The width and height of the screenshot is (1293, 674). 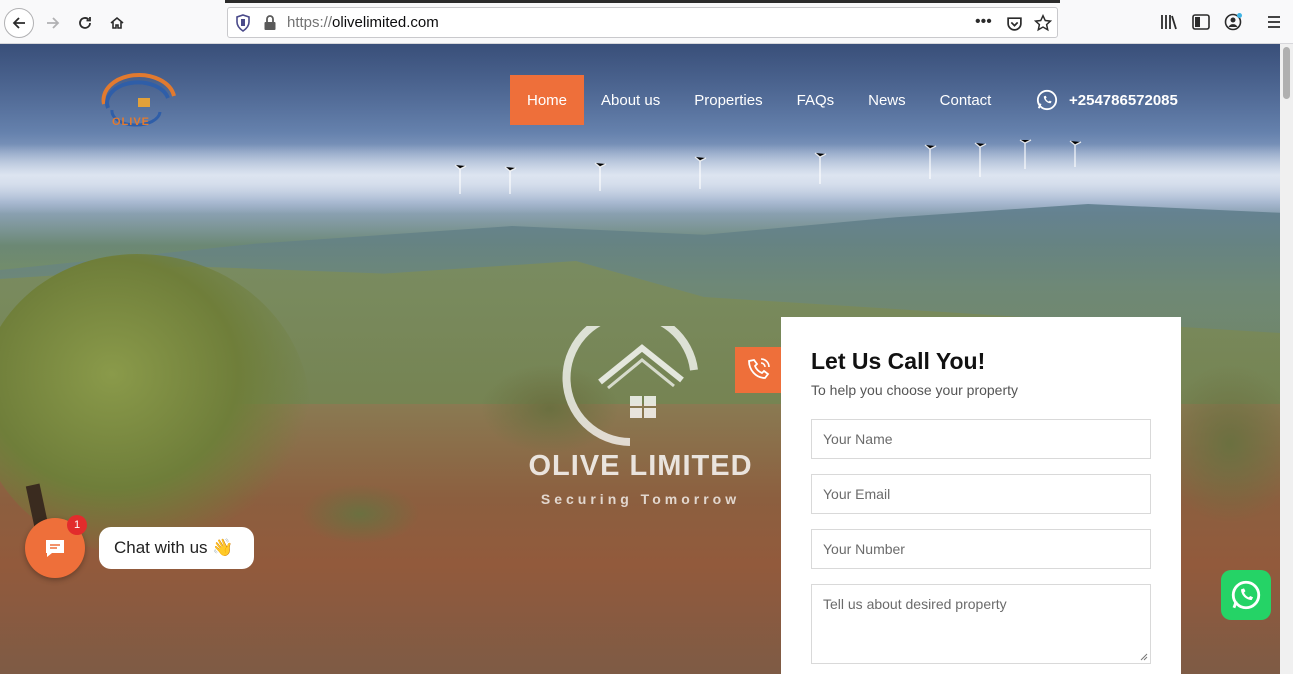 I want to click on header-phone-link: +254786572085, so click(x=1107, y=100).